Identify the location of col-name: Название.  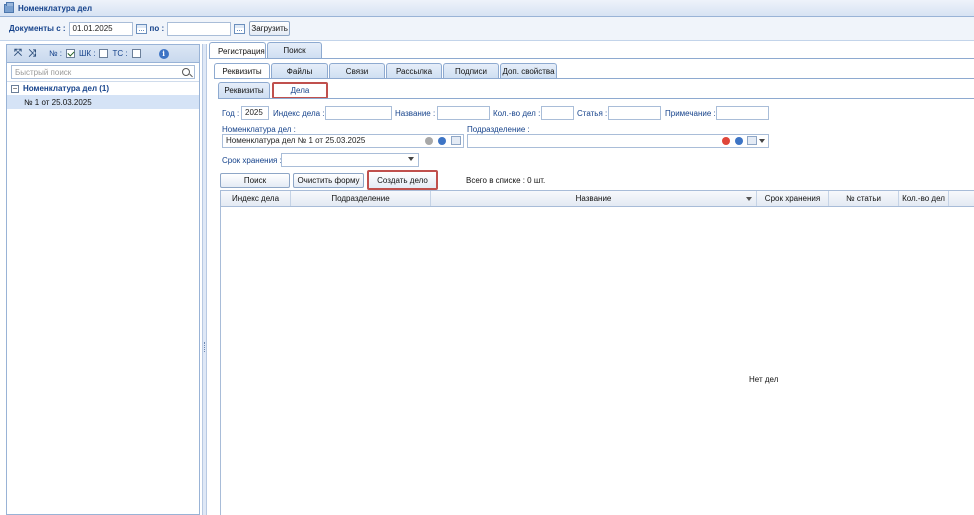
(594, 198).